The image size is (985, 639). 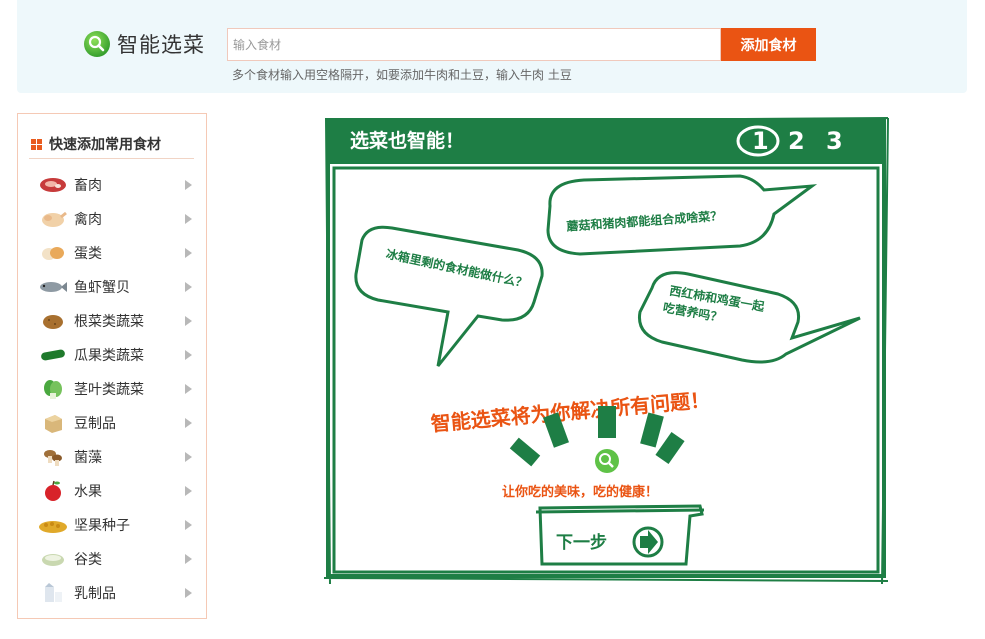 What do you see at coordinates (97, 44) in the screenshot?
I see `magnifier-logo-icon` at bounding box center [97, 44].